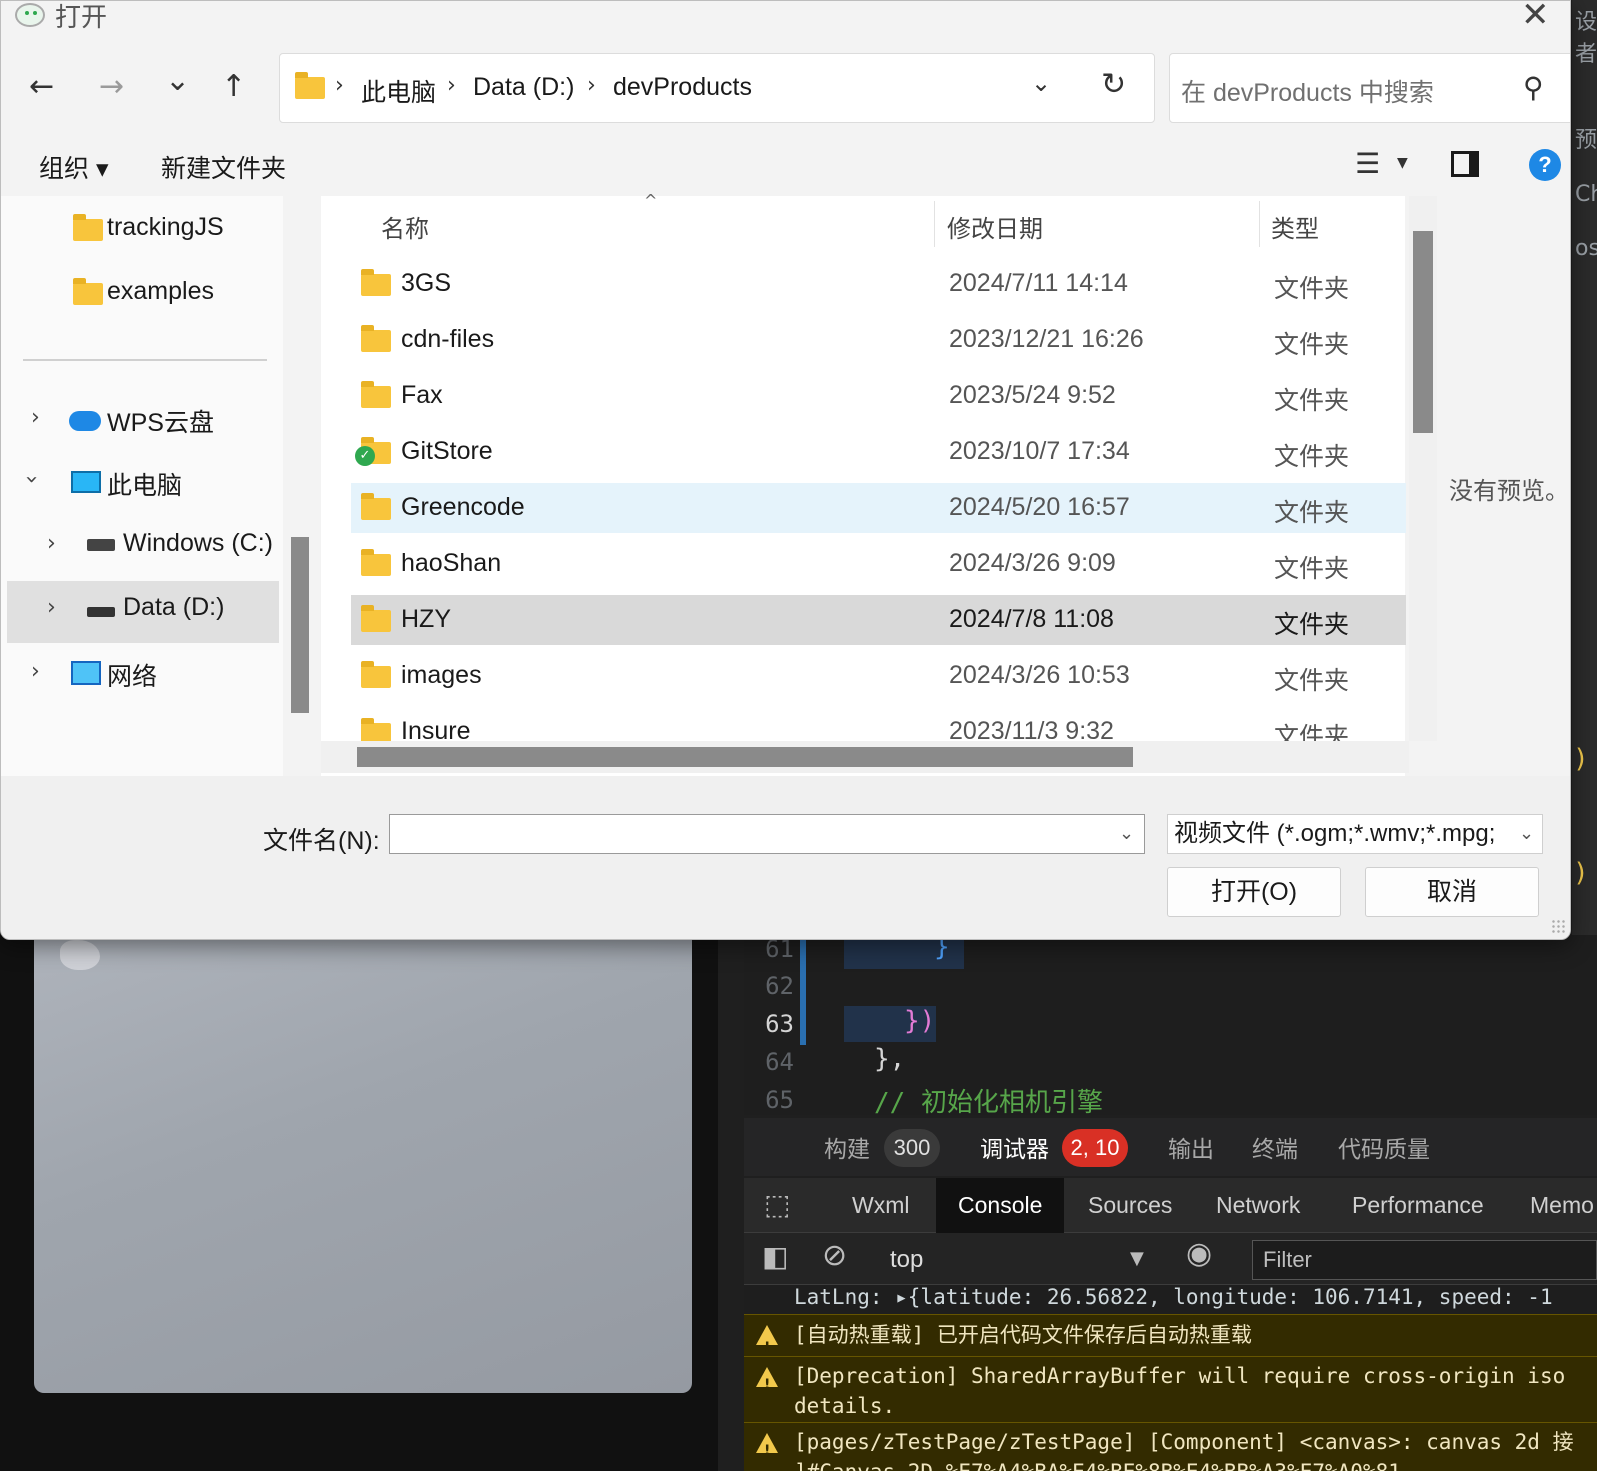 Image resolution: width=1597 pixels, height=1471 pixels. Describe the element at coordinates (880, 1205) in the screenshot. I see `tab-wxml: Wxml` at that location.